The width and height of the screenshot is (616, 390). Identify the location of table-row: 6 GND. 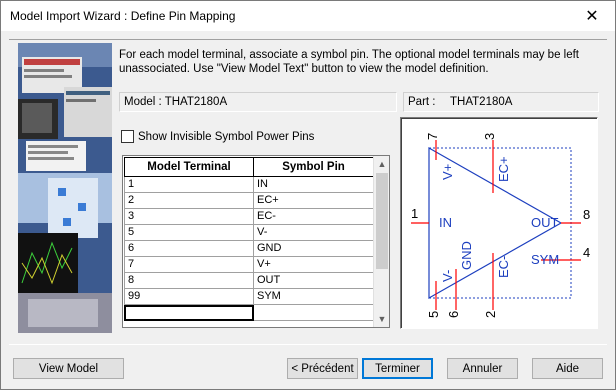
(249, 249).